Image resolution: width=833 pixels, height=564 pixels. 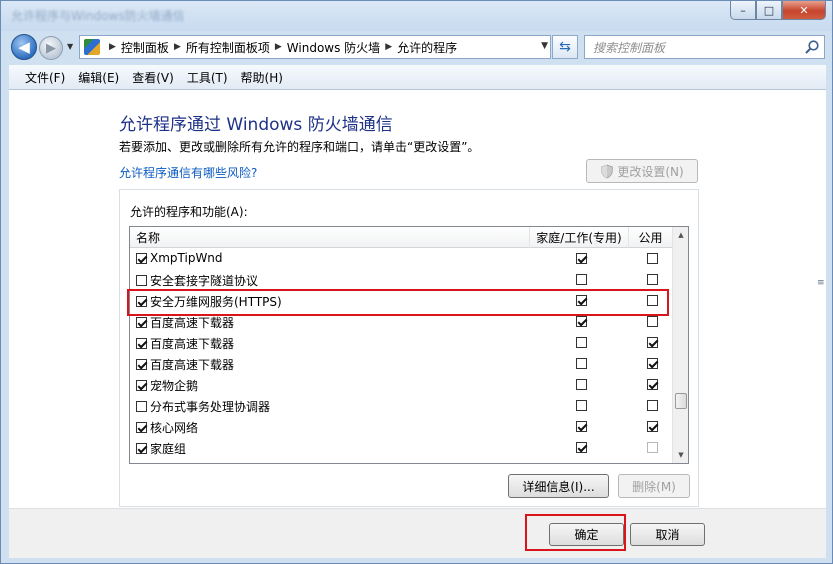 I want to click on program-name-cell: 分布式事务处理协调器, so click(x=203, y=406).